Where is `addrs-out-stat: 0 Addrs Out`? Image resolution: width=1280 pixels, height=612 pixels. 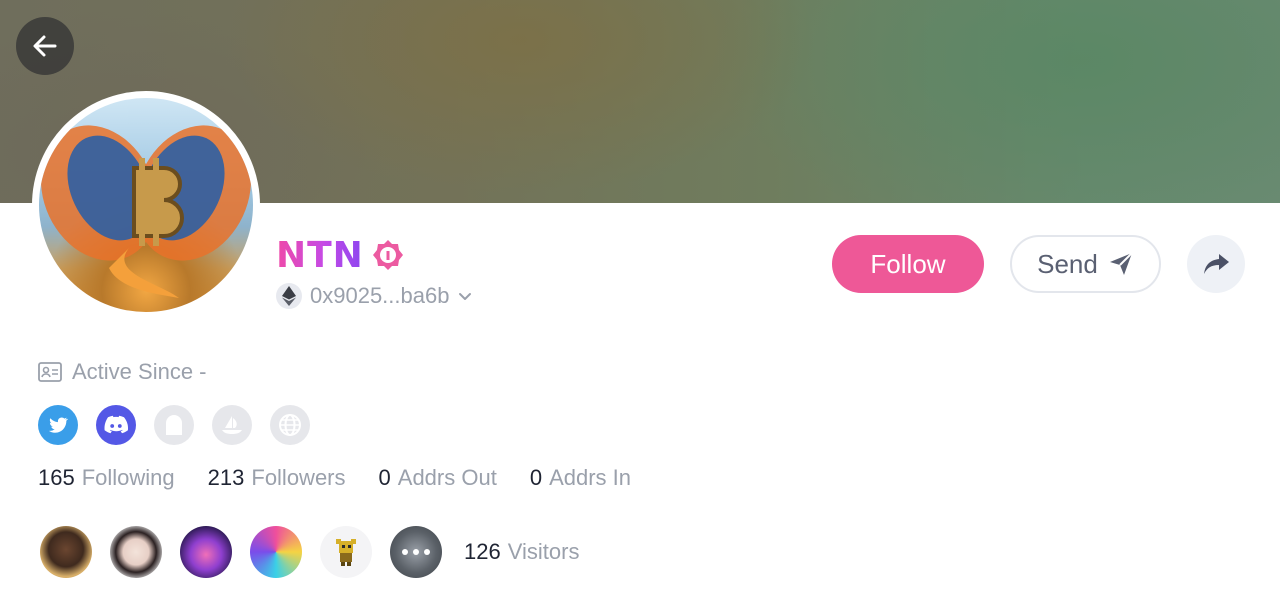 addrs-out-stat: 0 Addrs Out is located at coordinates (438, 478).